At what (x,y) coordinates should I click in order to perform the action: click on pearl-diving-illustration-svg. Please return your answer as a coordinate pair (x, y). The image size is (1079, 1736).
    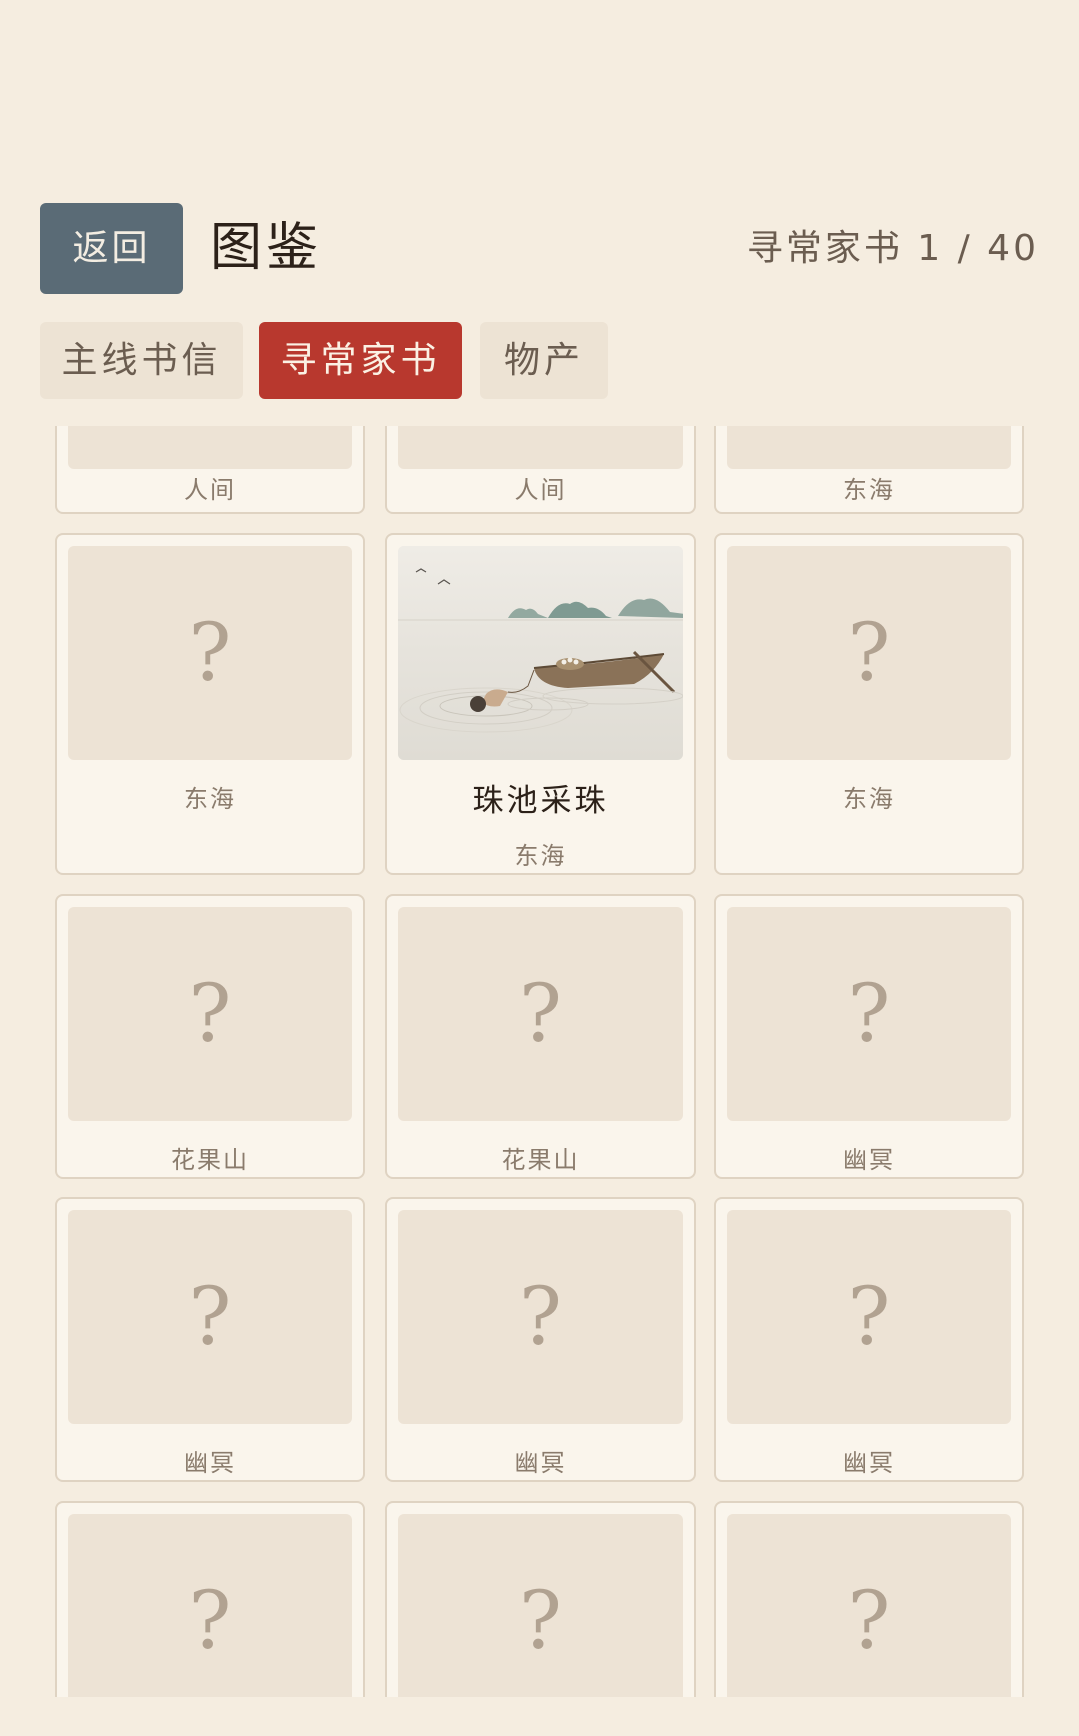
    Looking at the image, I should click on (540, 653).